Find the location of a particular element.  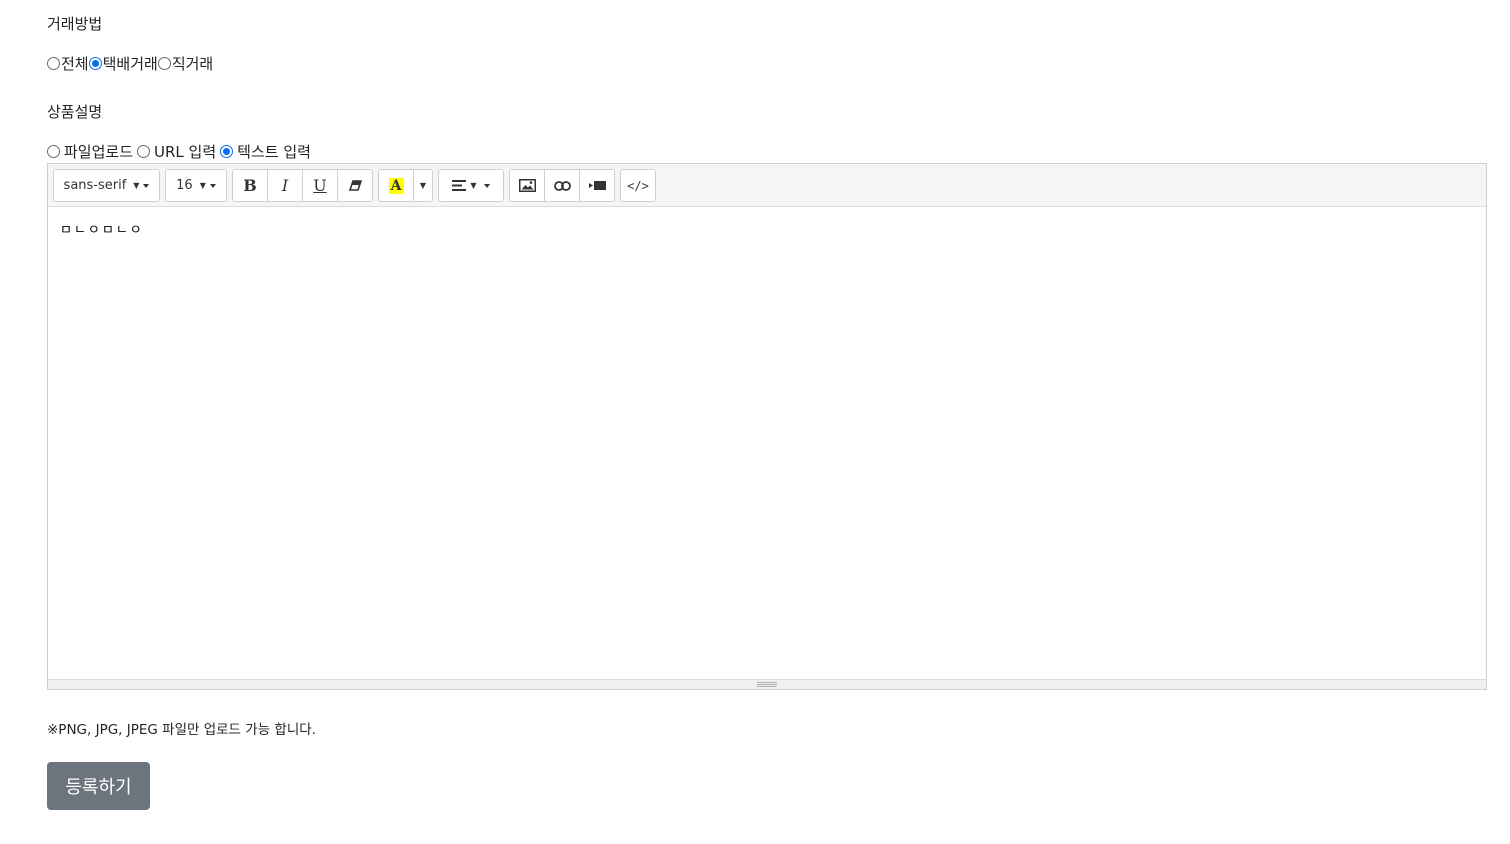

link-icon is located at coordinates (562, 185).